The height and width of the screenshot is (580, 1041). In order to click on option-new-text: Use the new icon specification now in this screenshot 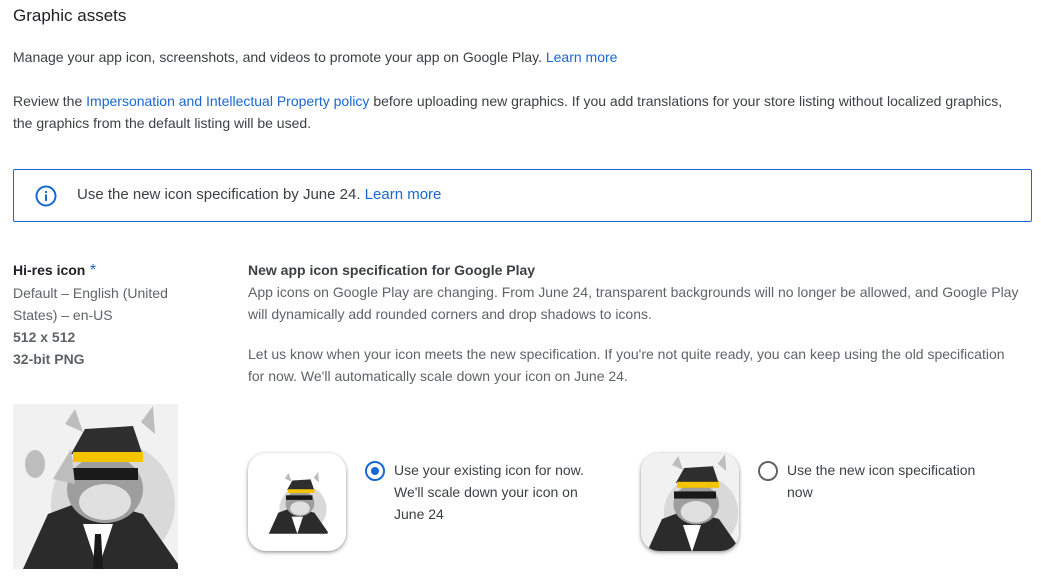, I will do `click(881, 481)`.